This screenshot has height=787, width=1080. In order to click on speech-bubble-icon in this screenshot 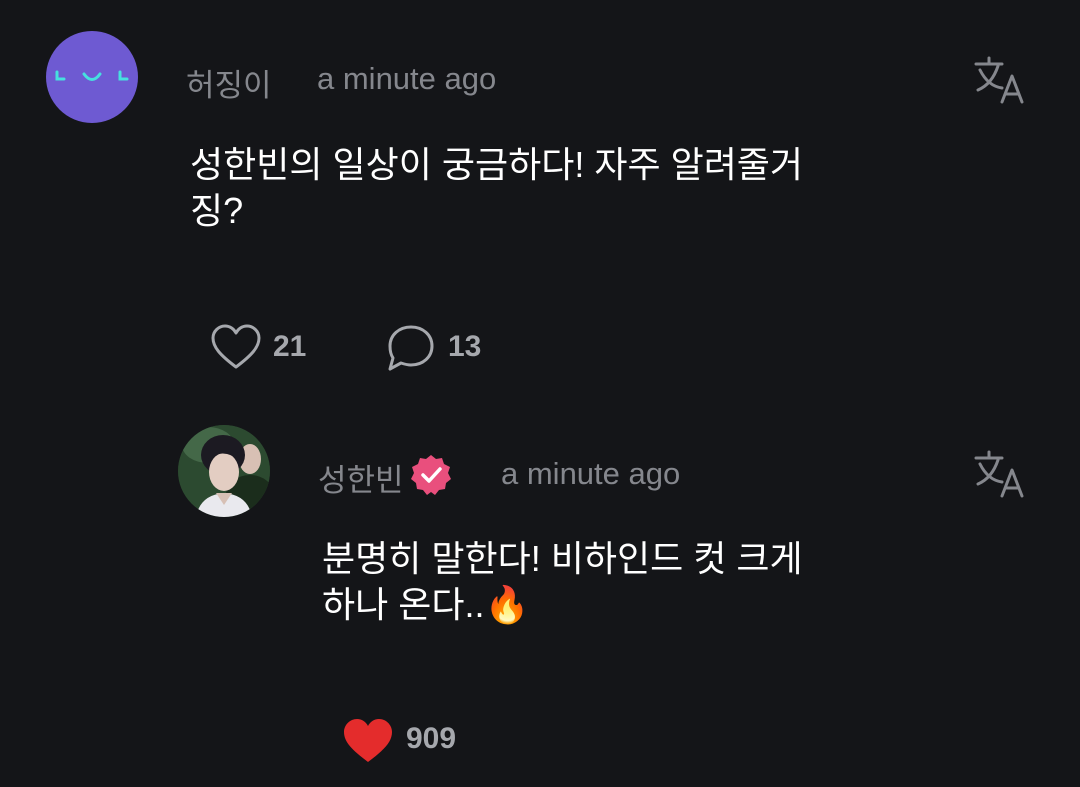, I will do `click(411, 348)`.